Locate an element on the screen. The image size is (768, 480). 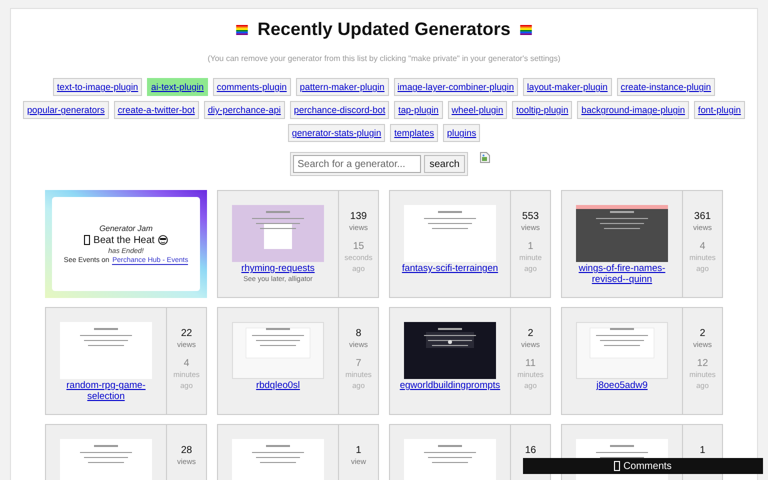
tag-link: tap-plugin is located at coordinates (418, 110).